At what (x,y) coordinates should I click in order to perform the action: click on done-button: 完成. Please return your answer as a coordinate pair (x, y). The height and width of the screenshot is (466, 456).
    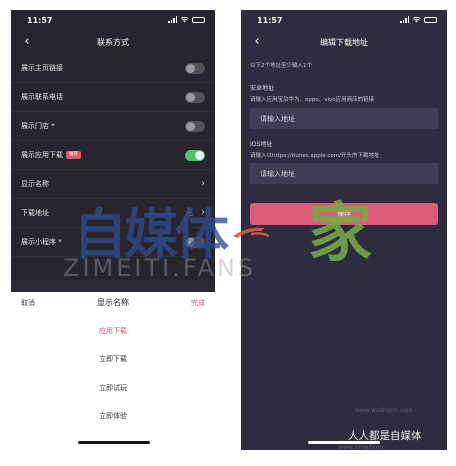
    Looking at the image, I should click on (198, 303).